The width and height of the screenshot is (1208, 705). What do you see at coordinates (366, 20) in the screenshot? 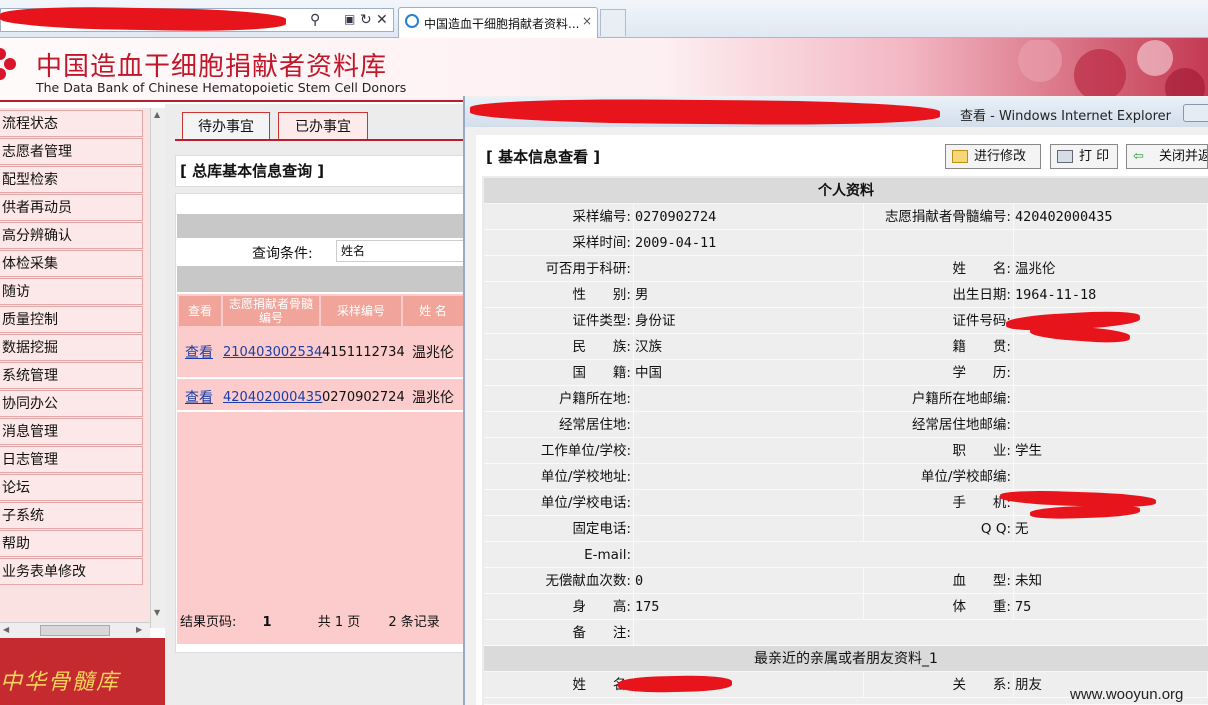
I see `refresh-icon: ↻` at bounding box center [366, 20].